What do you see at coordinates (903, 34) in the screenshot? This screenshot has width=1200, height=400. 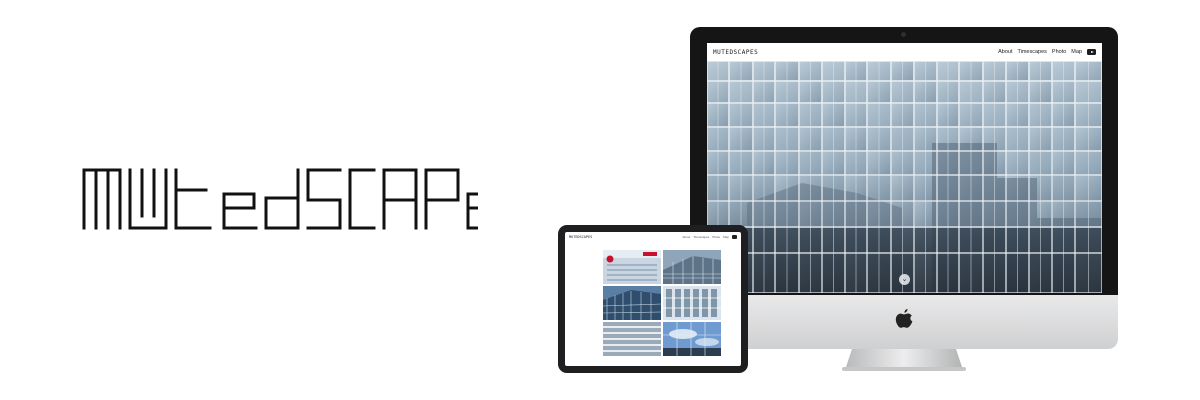 I see `camera-icon` at bounding box center [903, 34].